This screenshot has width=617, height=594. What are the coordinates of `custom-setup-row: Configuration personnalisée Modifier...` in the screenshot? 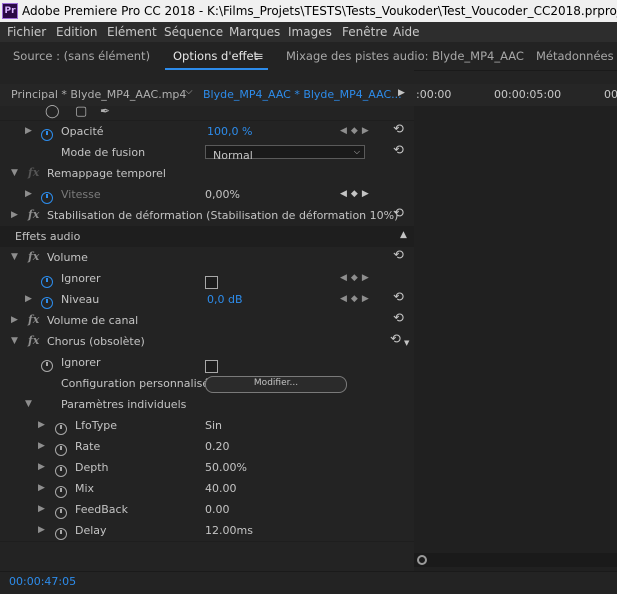 It's located at (207, 384).